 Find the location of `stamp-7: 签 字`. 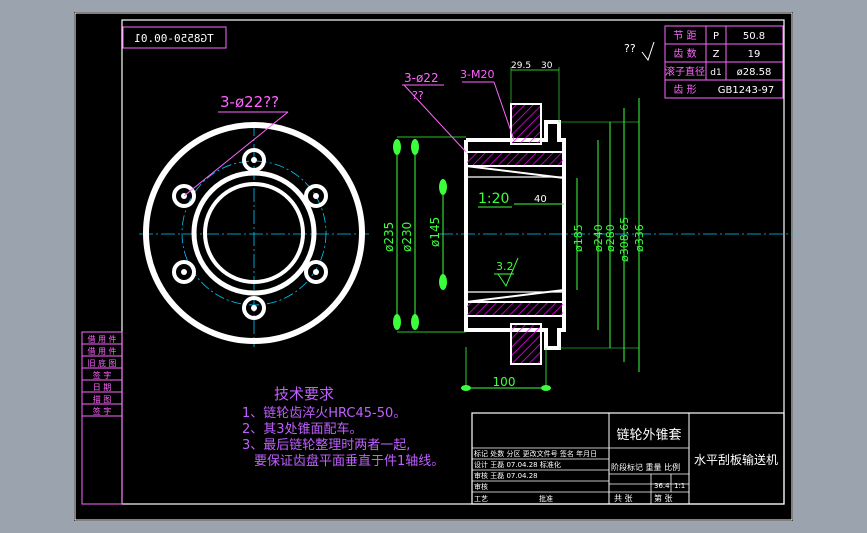

stamp-7: 签 字 is located at coordinates (102, 411).